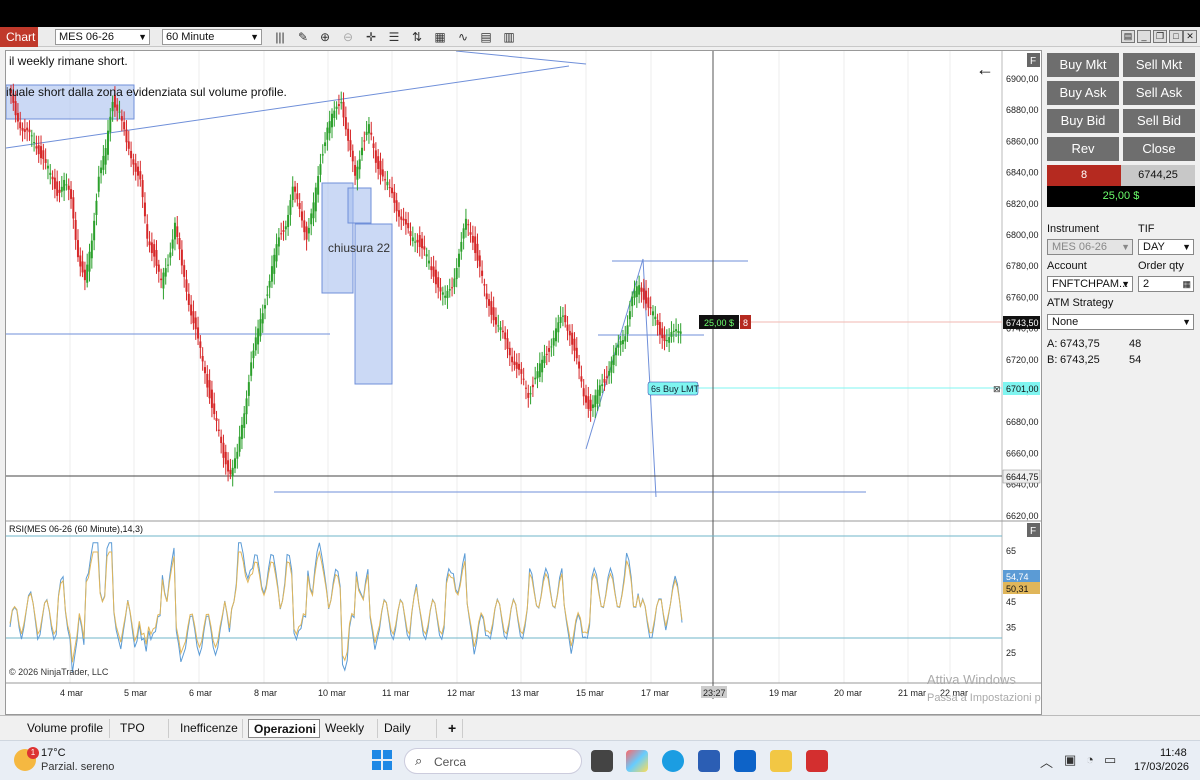 Image resolution: width=1200 pixels, height=780 pixels. Describe the element at coordinates (1173, 753) in the screenshot. I see `clock-time: 11:48` at that location.